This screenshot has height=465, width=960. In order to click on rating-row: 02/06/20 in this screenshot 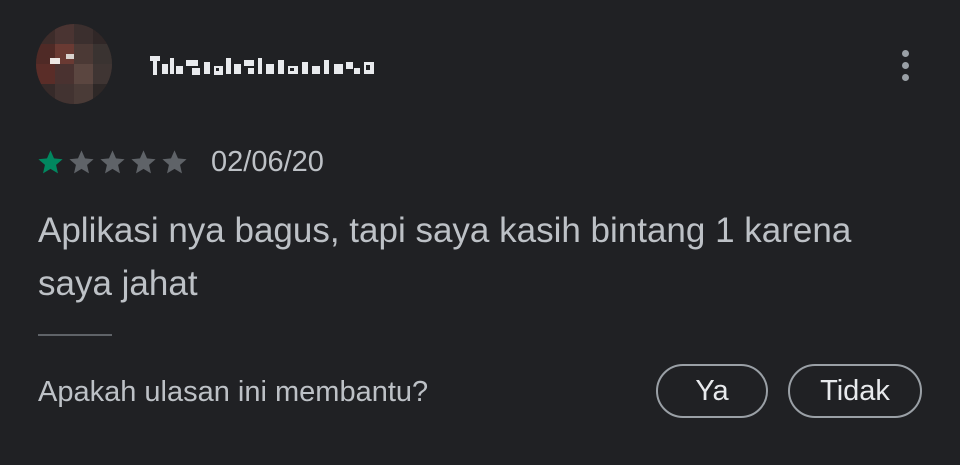, I will do `click(180, 162)`.